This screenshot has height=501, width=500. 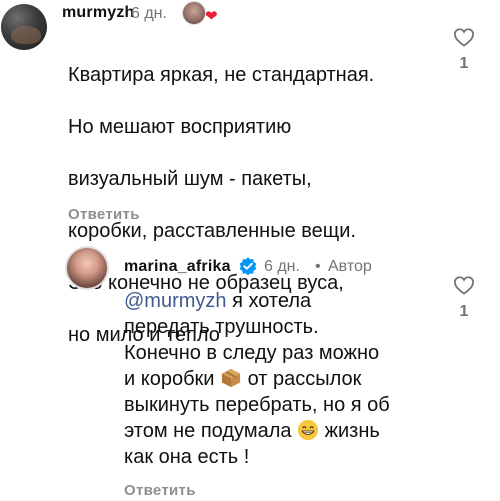 I want to click on reply-text: этом не подумала, so click(x=211, y=431).